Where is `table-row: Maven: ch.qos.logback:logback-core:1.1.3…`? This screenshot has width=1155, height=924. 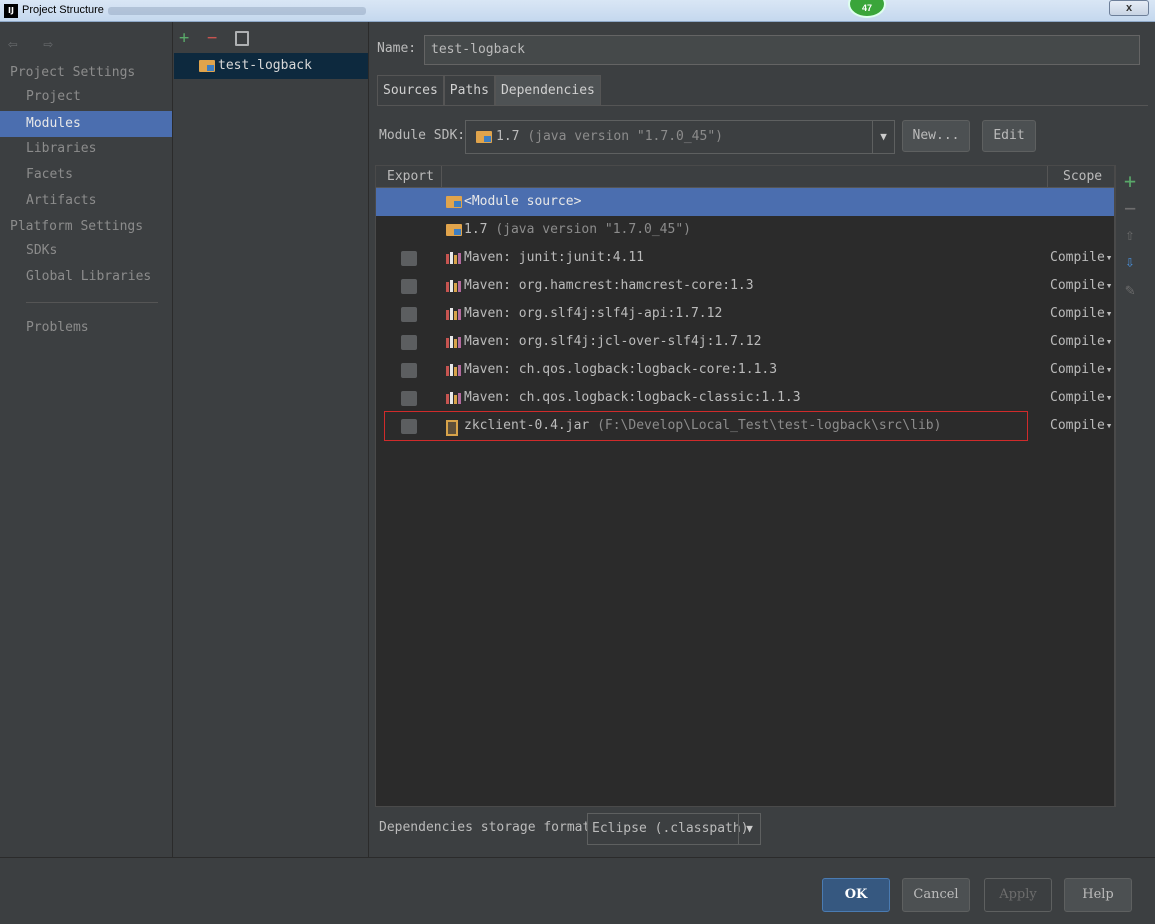
table-row: Maven: ch.qos.logback:logback-core:1.1.3… is located at coordinates (745, 370).